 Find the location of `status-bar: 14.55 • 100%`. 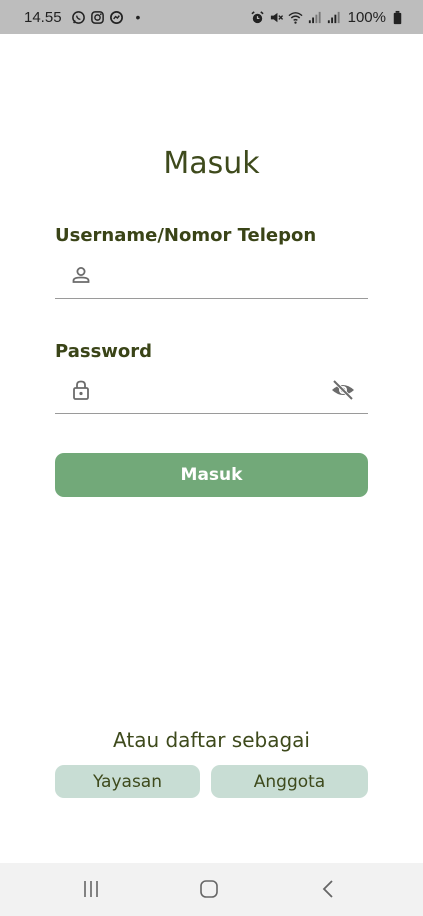

status-bar: 14.55 • 100% is located at coordinates (211, 17).